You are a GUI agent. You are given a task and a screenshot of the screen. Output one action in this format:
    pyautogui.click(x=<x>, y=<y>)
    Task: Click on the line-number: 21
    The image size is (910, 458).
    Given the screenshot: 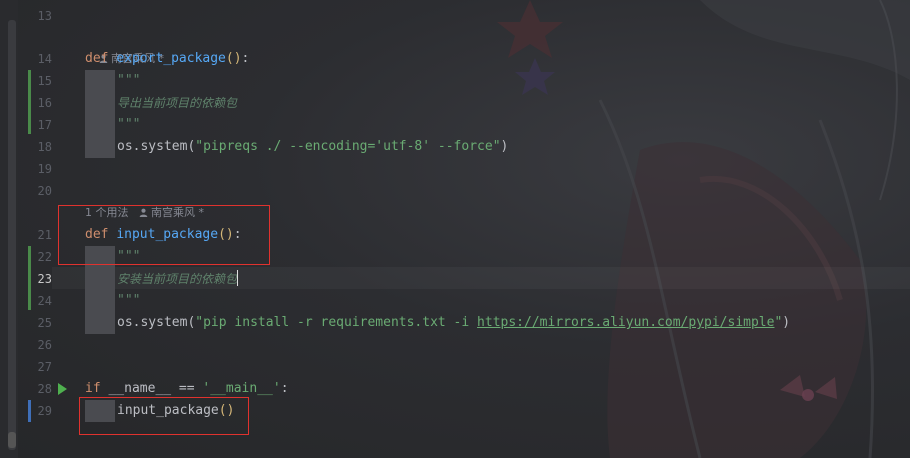 What is the action you would take?
    pyautogui.click(x=44, y=235)
    